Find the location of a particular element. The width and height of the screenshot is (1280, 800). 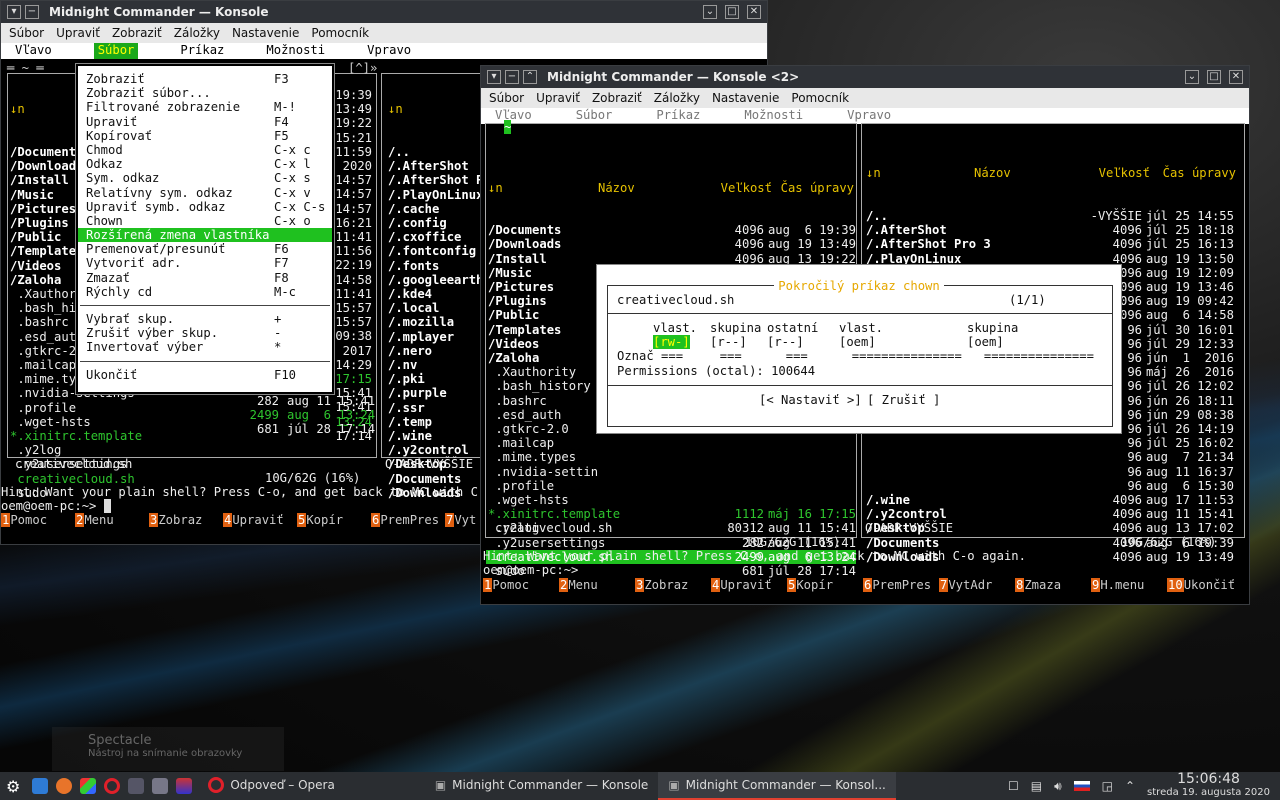

fkey-7: 7VytAdr is located at coordinates (977, 585).